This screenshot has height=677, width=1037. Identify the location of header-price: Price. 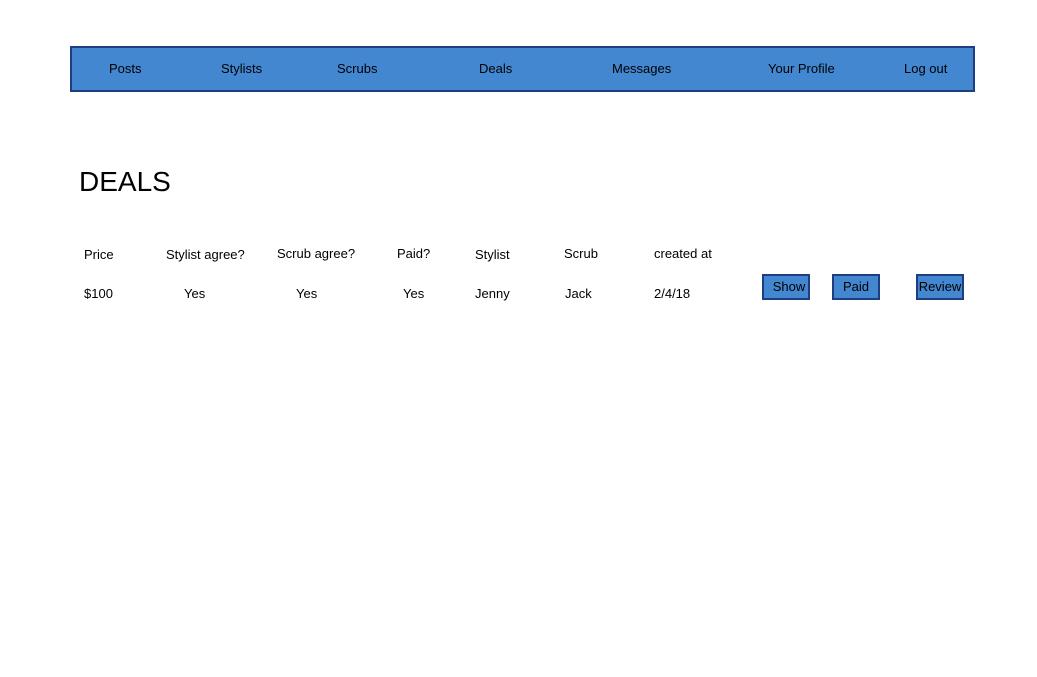
(99, 254).